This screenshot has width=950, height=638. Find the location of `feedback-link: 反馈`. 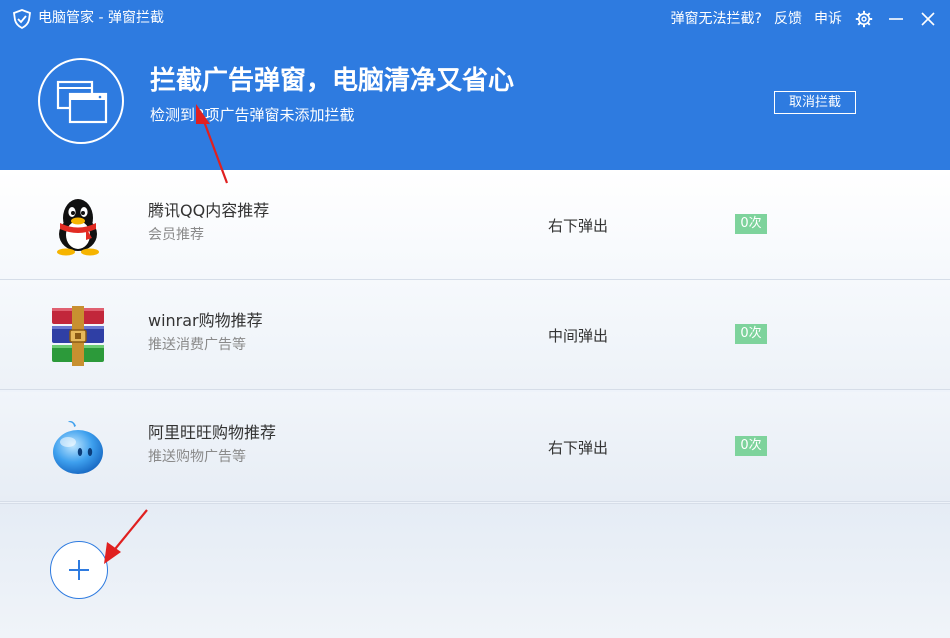

feedback-link: 反馈 is located at coordinates (788, 19).